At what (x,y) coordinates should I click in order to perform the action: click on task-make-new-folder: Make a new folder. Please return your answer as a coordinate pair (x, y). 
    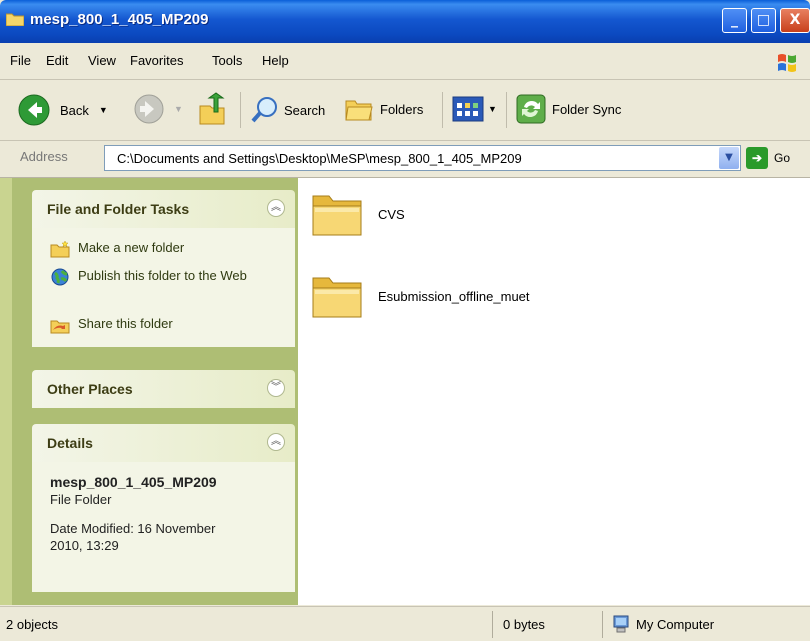
    Looking at the image, I should click on (117, 249).